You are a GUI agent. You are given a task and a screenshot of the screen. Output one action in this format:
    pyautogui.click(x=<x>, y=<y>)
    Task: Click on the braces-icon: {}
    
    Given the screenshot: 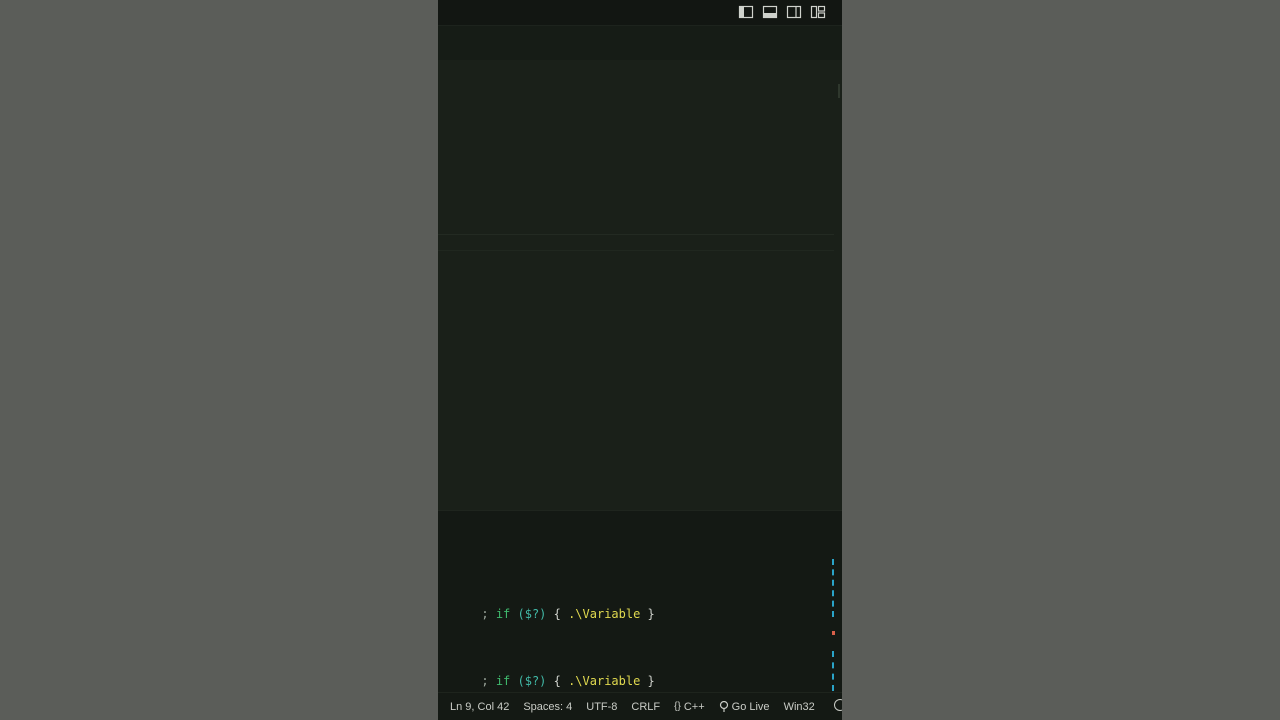 What is the action you would take?
    pyautogui.click(x=677, y=706)
    